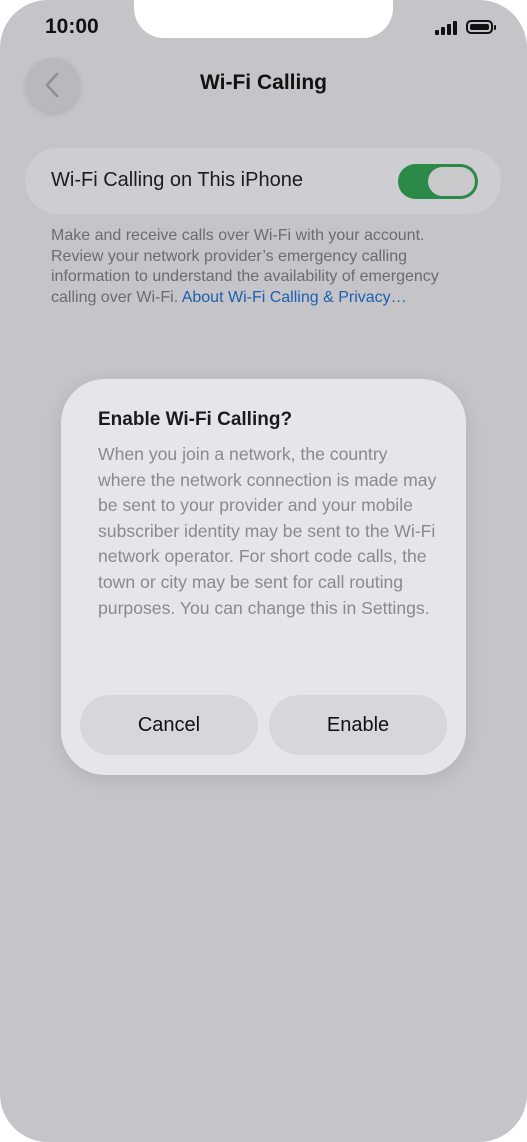  What do you see at coordinates (169, 725) in the screenshot?
I see `cancel-button: Cancel` at bounding box center [169, 725].